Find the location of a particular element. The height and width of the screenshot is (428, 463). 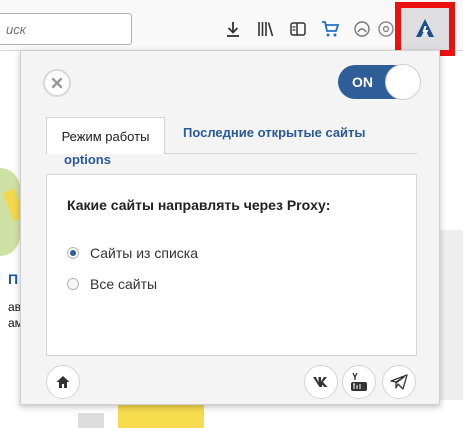

youtube-icon is located at coordinates (359, 381).